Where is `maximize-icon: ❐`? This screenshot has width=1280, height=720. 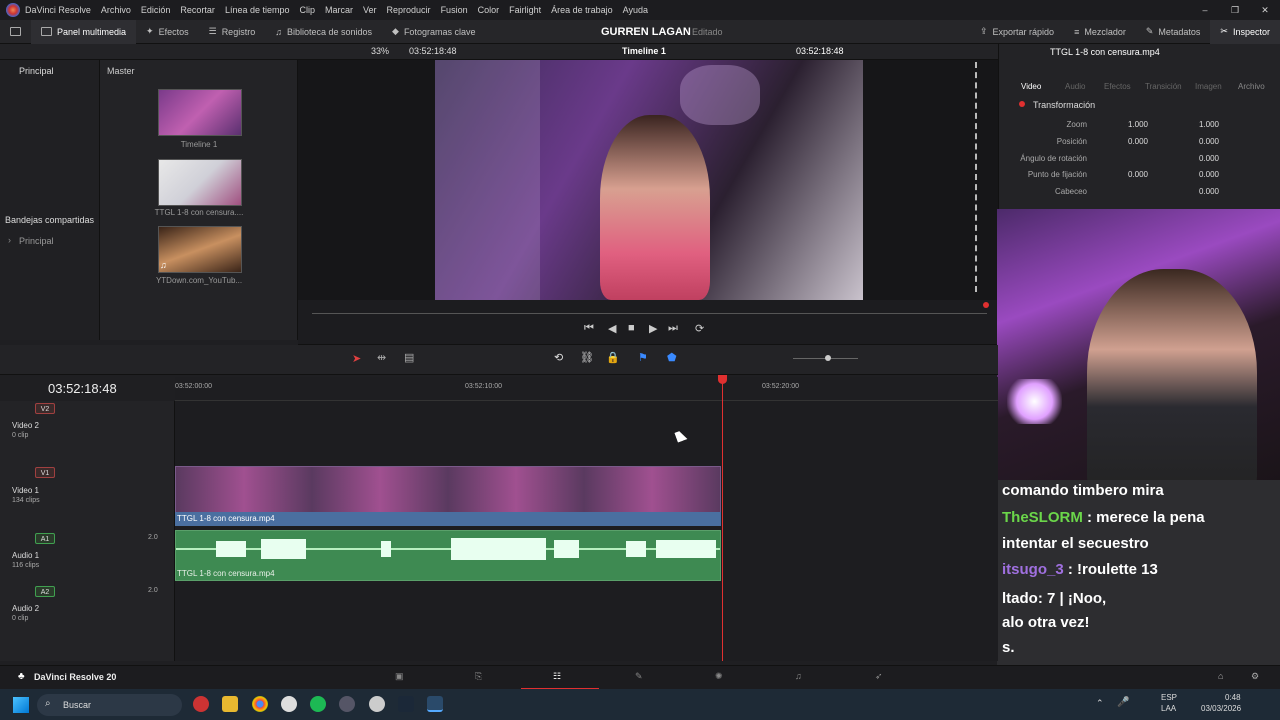
maximize-icon: ❐ is located at coordinates (1235, 10).